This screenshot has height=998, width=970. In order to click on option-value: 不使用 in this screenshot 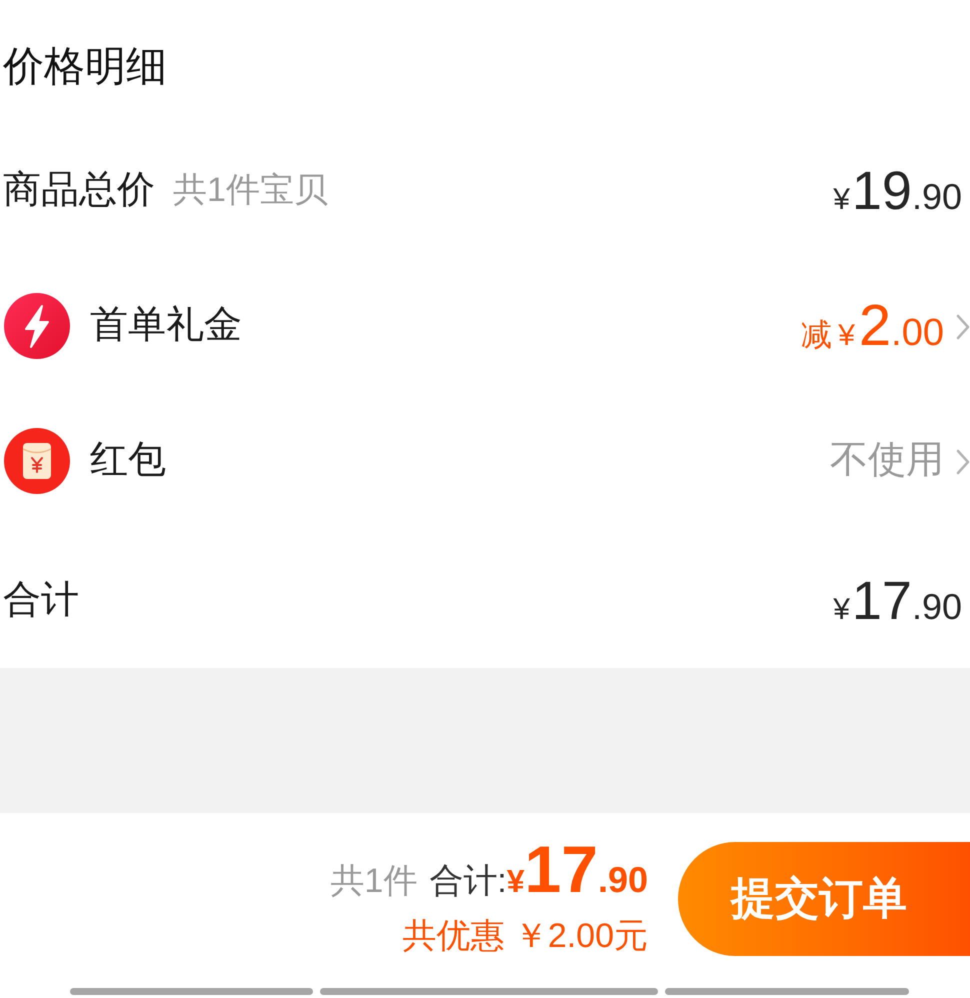, I will do `click(887, 460)`.